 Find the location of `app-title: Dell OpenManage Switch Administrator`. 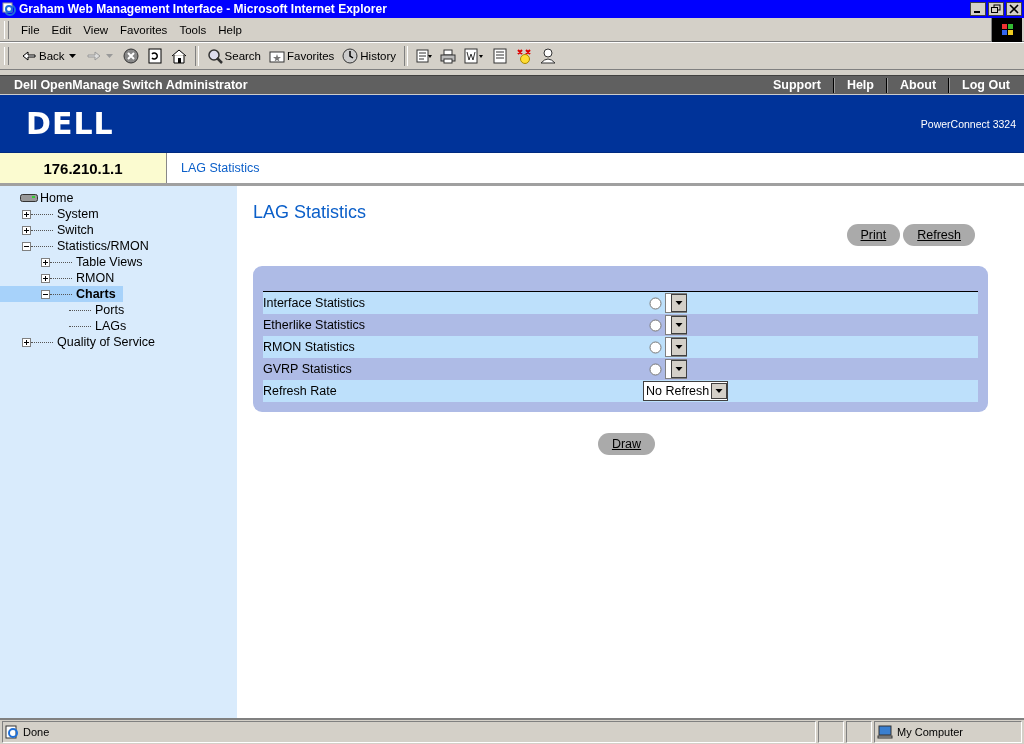

app-title: Dell OpenManage Switch Administrator is located at coordinates (131, 85).